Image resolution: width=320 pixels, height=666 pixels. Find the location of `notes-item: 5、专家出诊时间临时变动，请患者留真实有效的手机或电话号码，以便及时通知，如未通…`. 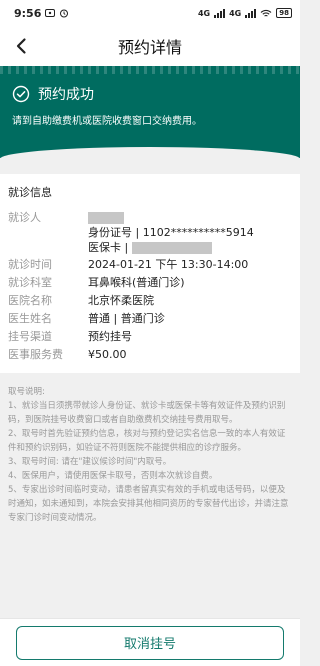

notes-item: 5、专家出诊时间临时变动，请患者留真实有效的手机或电话号码，以便及时通知，如未通… is located at coordinates (148, 504).